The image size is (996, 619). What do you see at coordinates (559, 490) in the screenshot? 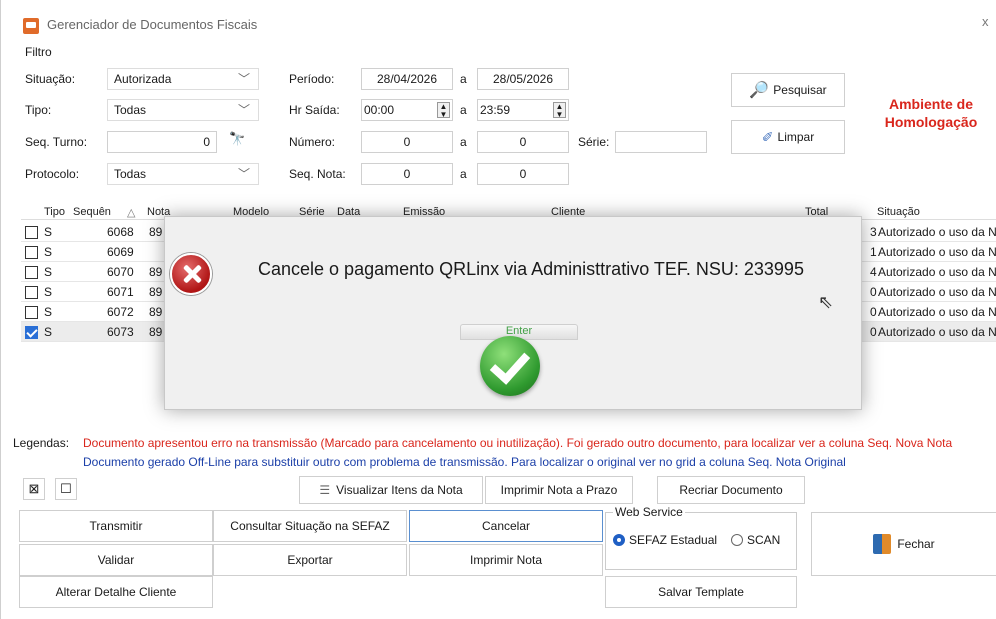
I see `imprimir-prazo-button: Imprimir Nota a Prazo` at bounding box center [559, 490].